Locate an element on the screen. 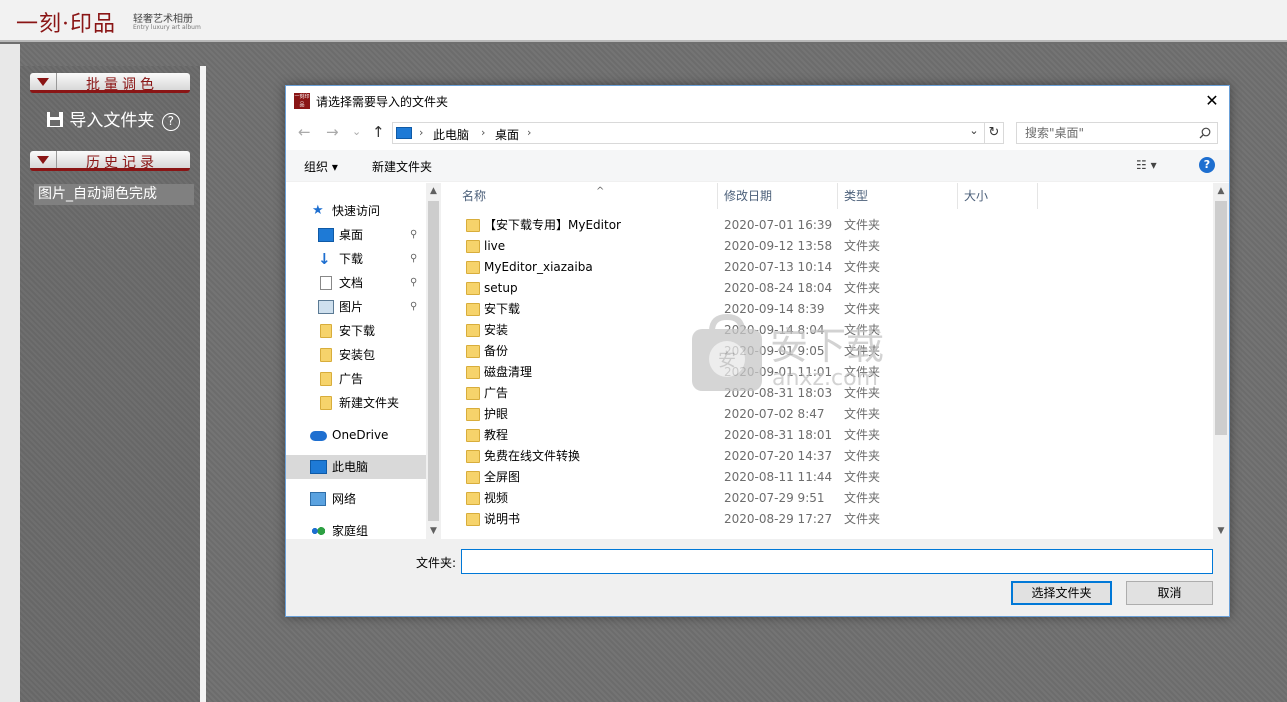 Image resolution: width=1287 pixels, height=702 pixels. file-name: 全屏图 is located at coordinates (502, 477).